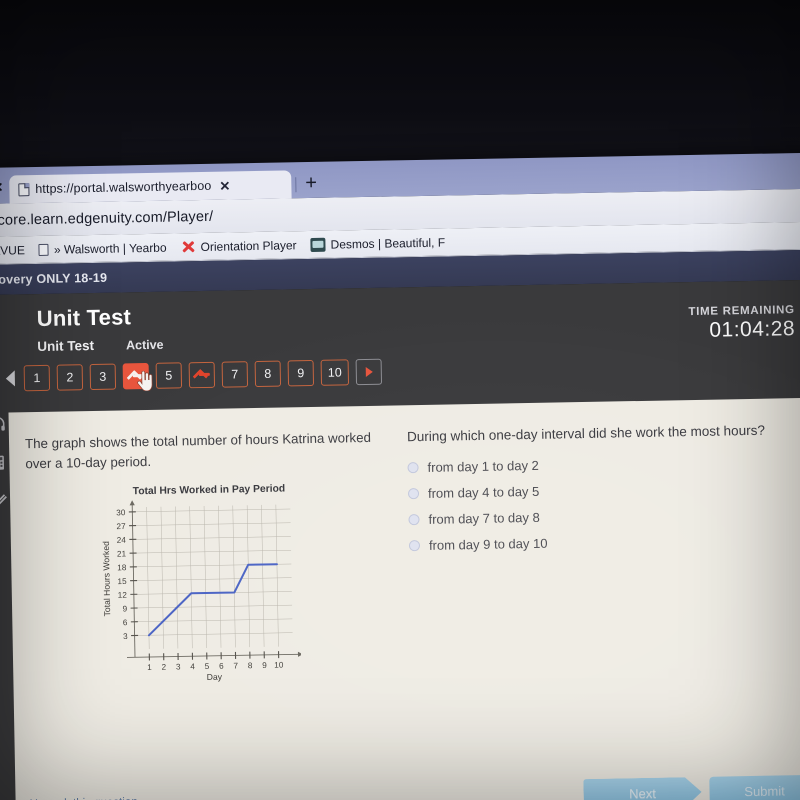 This screenshot has width=800, height=800. I want to click on page-title: Unit Test, so click(84, 318).